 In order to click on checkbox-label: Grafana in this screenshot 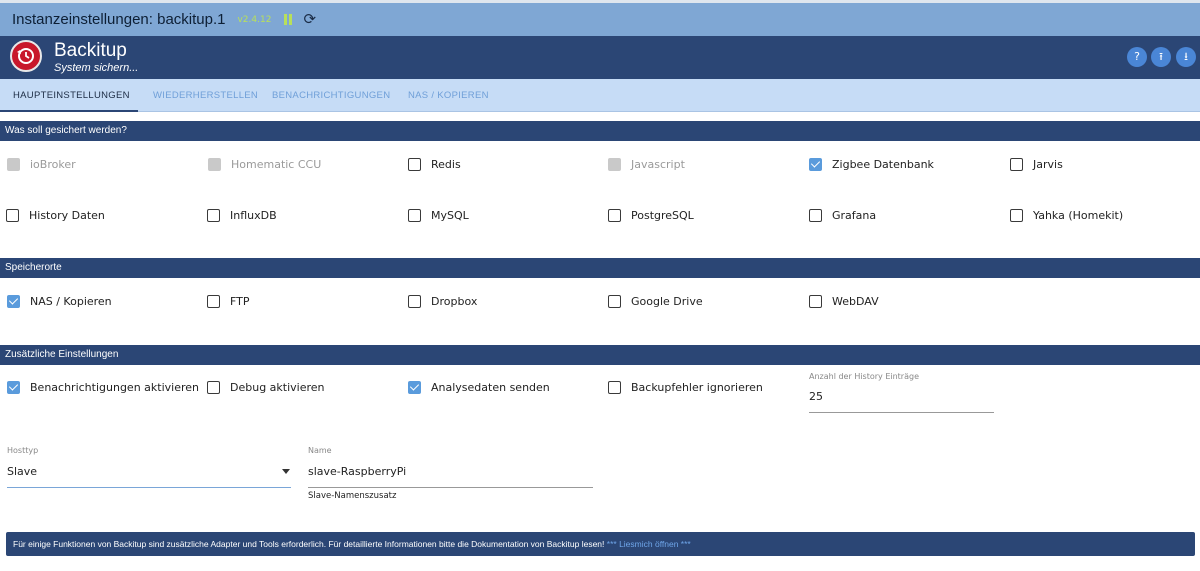, I will do `click(854, 215)`.